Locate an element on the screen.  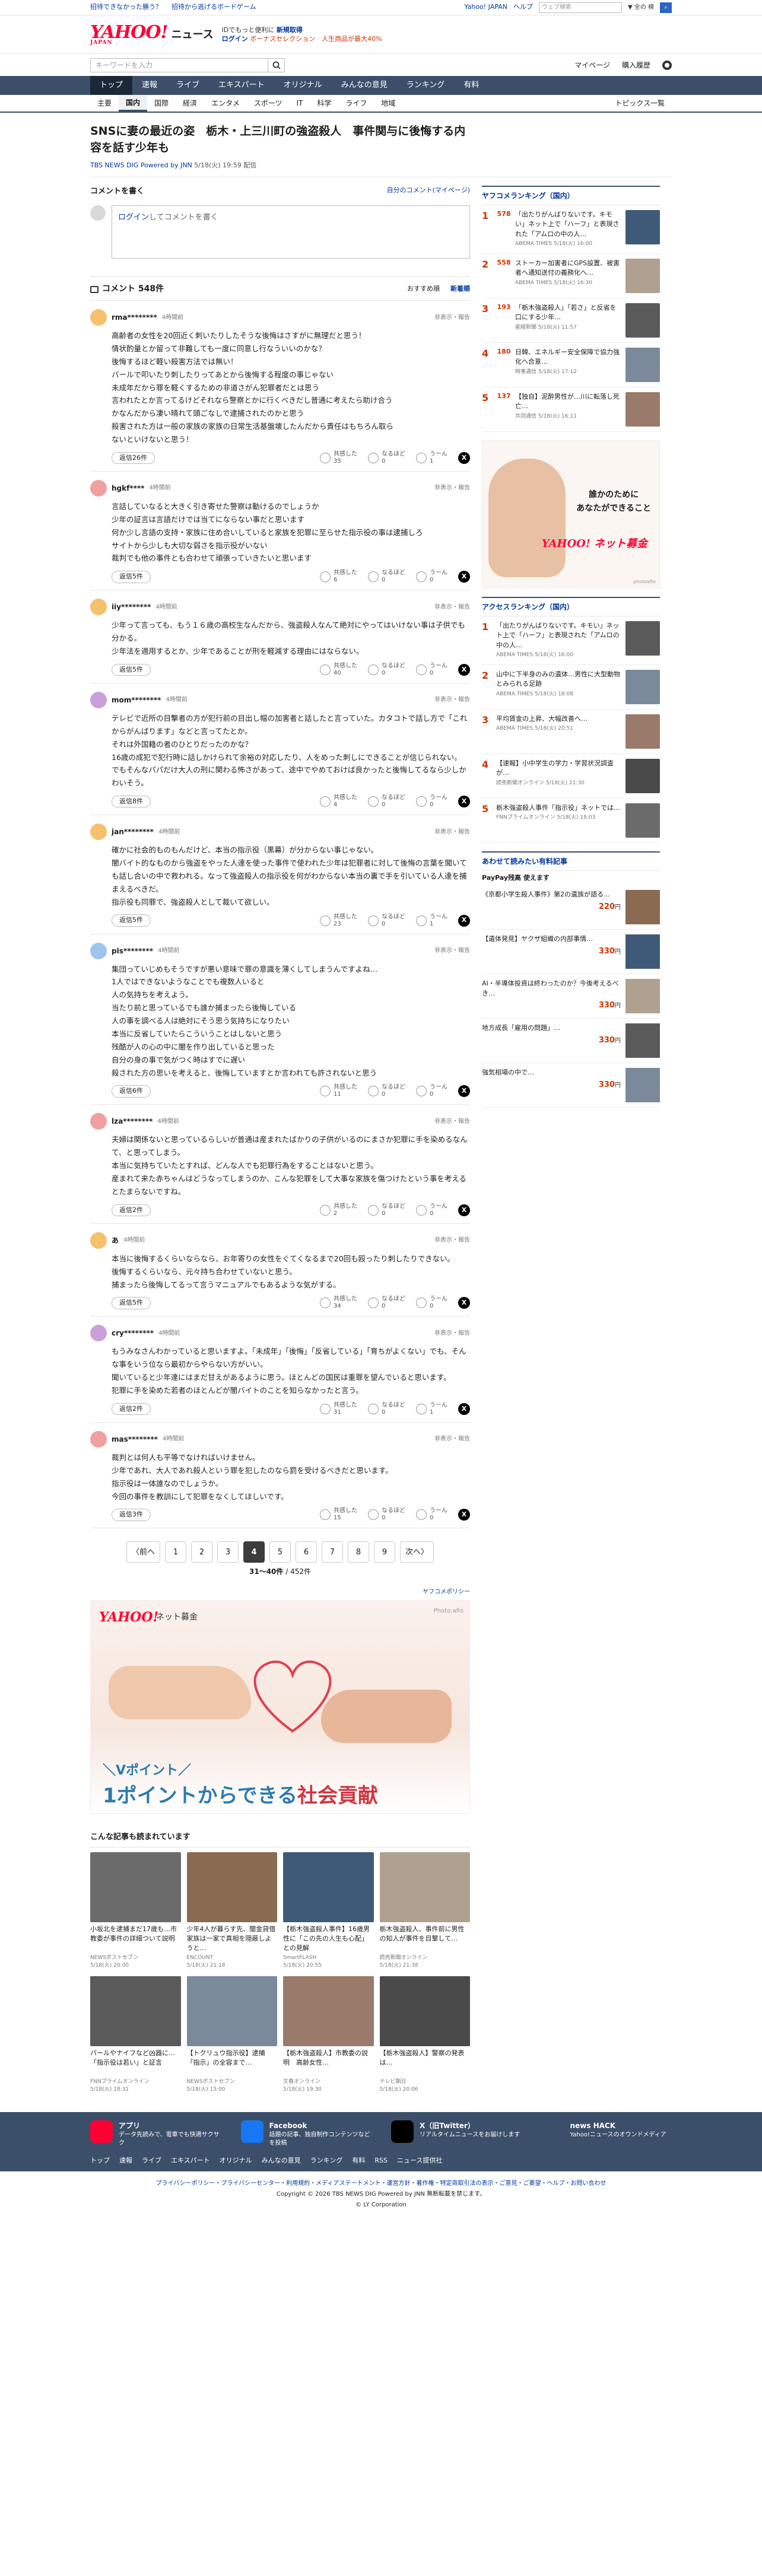
reply-button: 返信8件 is located at coordinates (131, 801).